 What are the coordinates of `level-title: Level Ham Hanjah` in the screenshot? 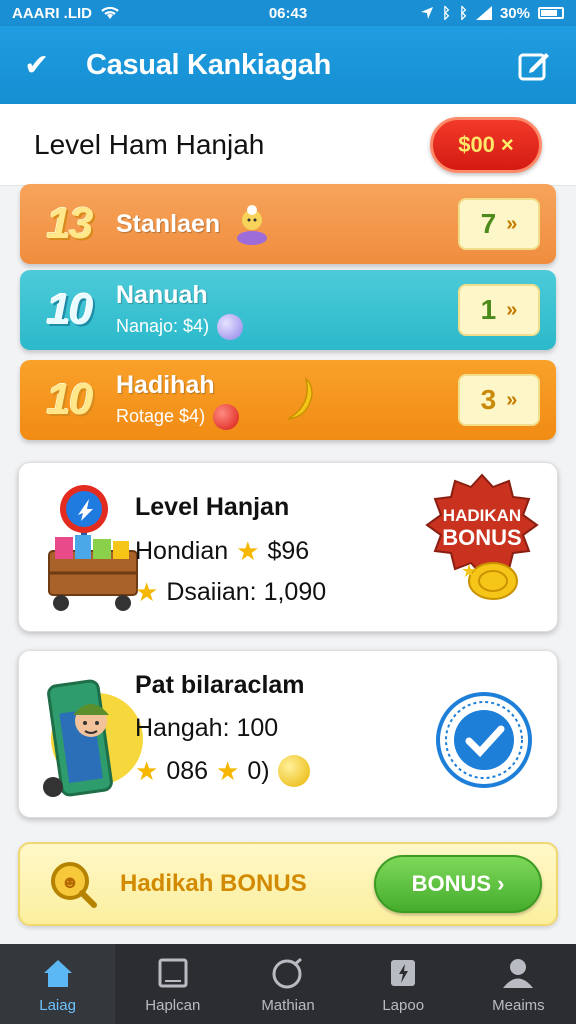 It's located at (149, 144).